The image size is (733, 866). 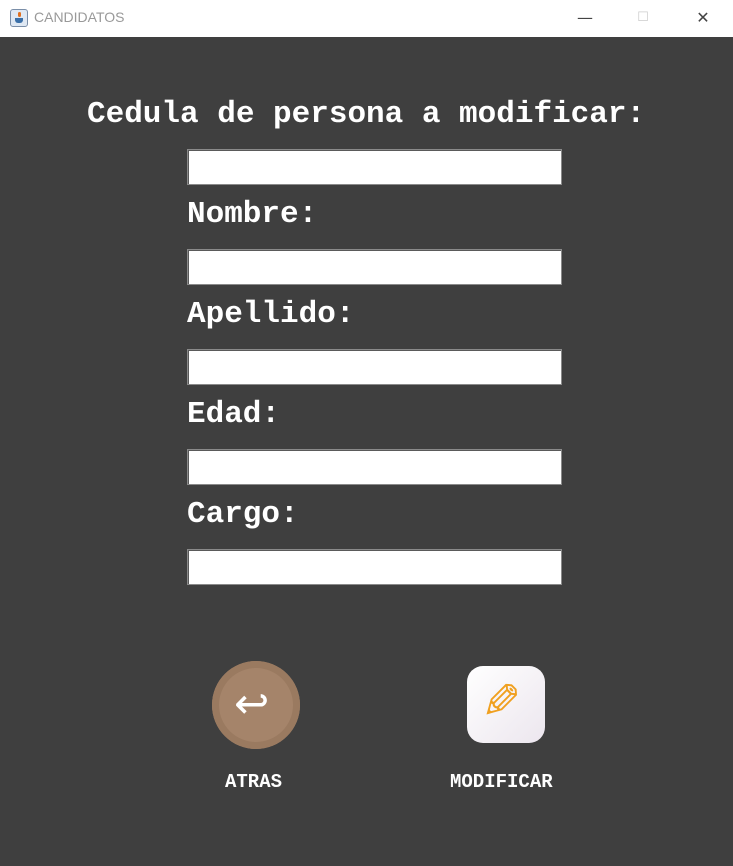 What do you see at coordinates (501, 702) in the screenshot?
I see `pencil-icon: ✎` at bounding box center [501, 702].